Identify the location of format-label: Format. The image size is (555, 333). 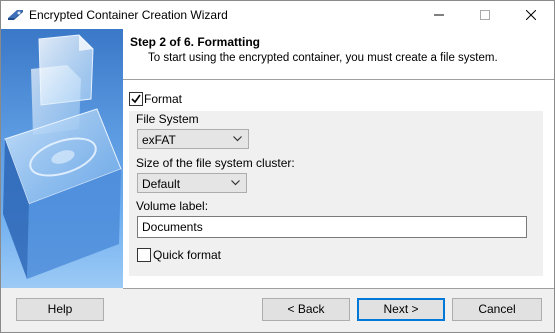
(163, 99).